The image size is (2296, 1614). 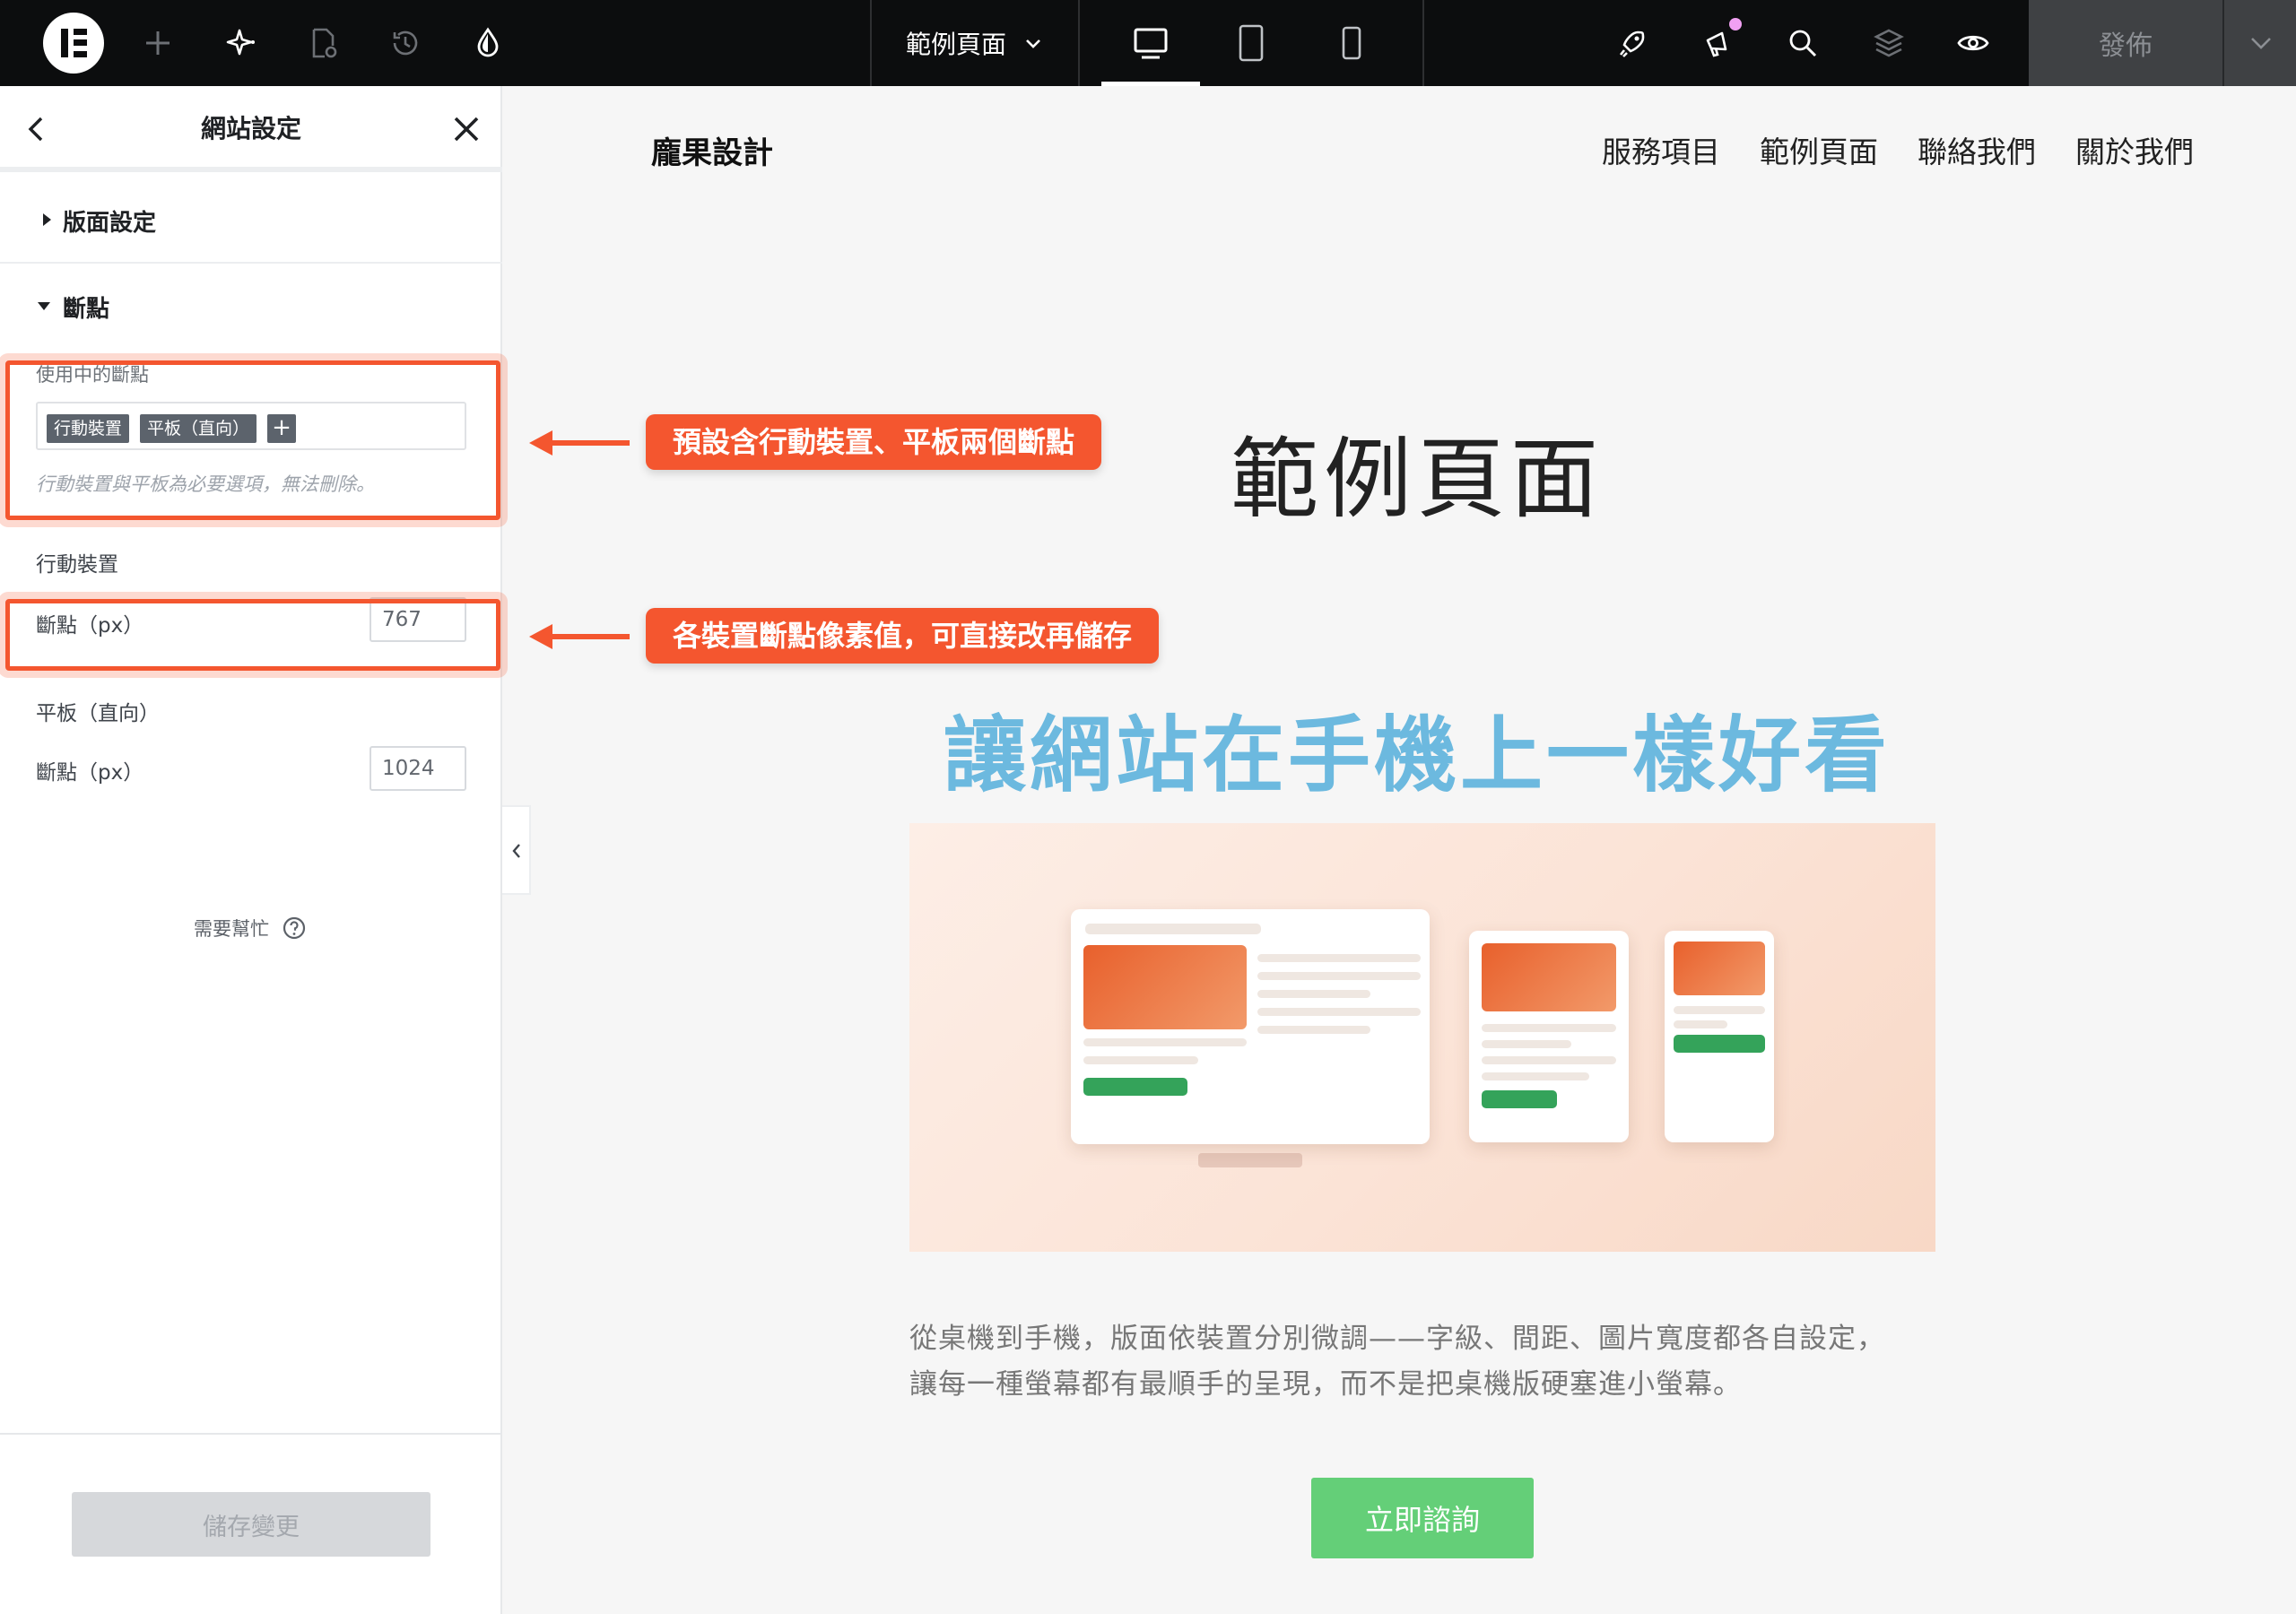 I want to click on site-logo: 龐果設計, so click(x=712, y=150).